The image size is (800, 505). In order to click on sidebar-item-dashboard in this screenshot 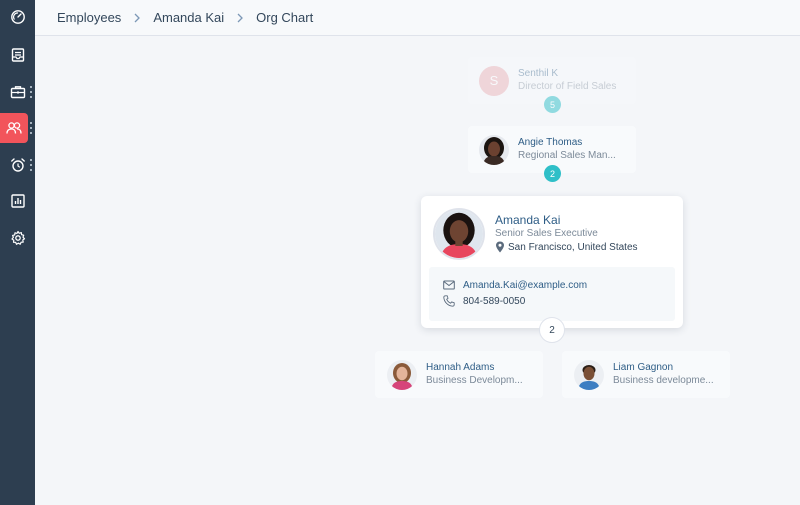, I will do `click(17, 17)`.